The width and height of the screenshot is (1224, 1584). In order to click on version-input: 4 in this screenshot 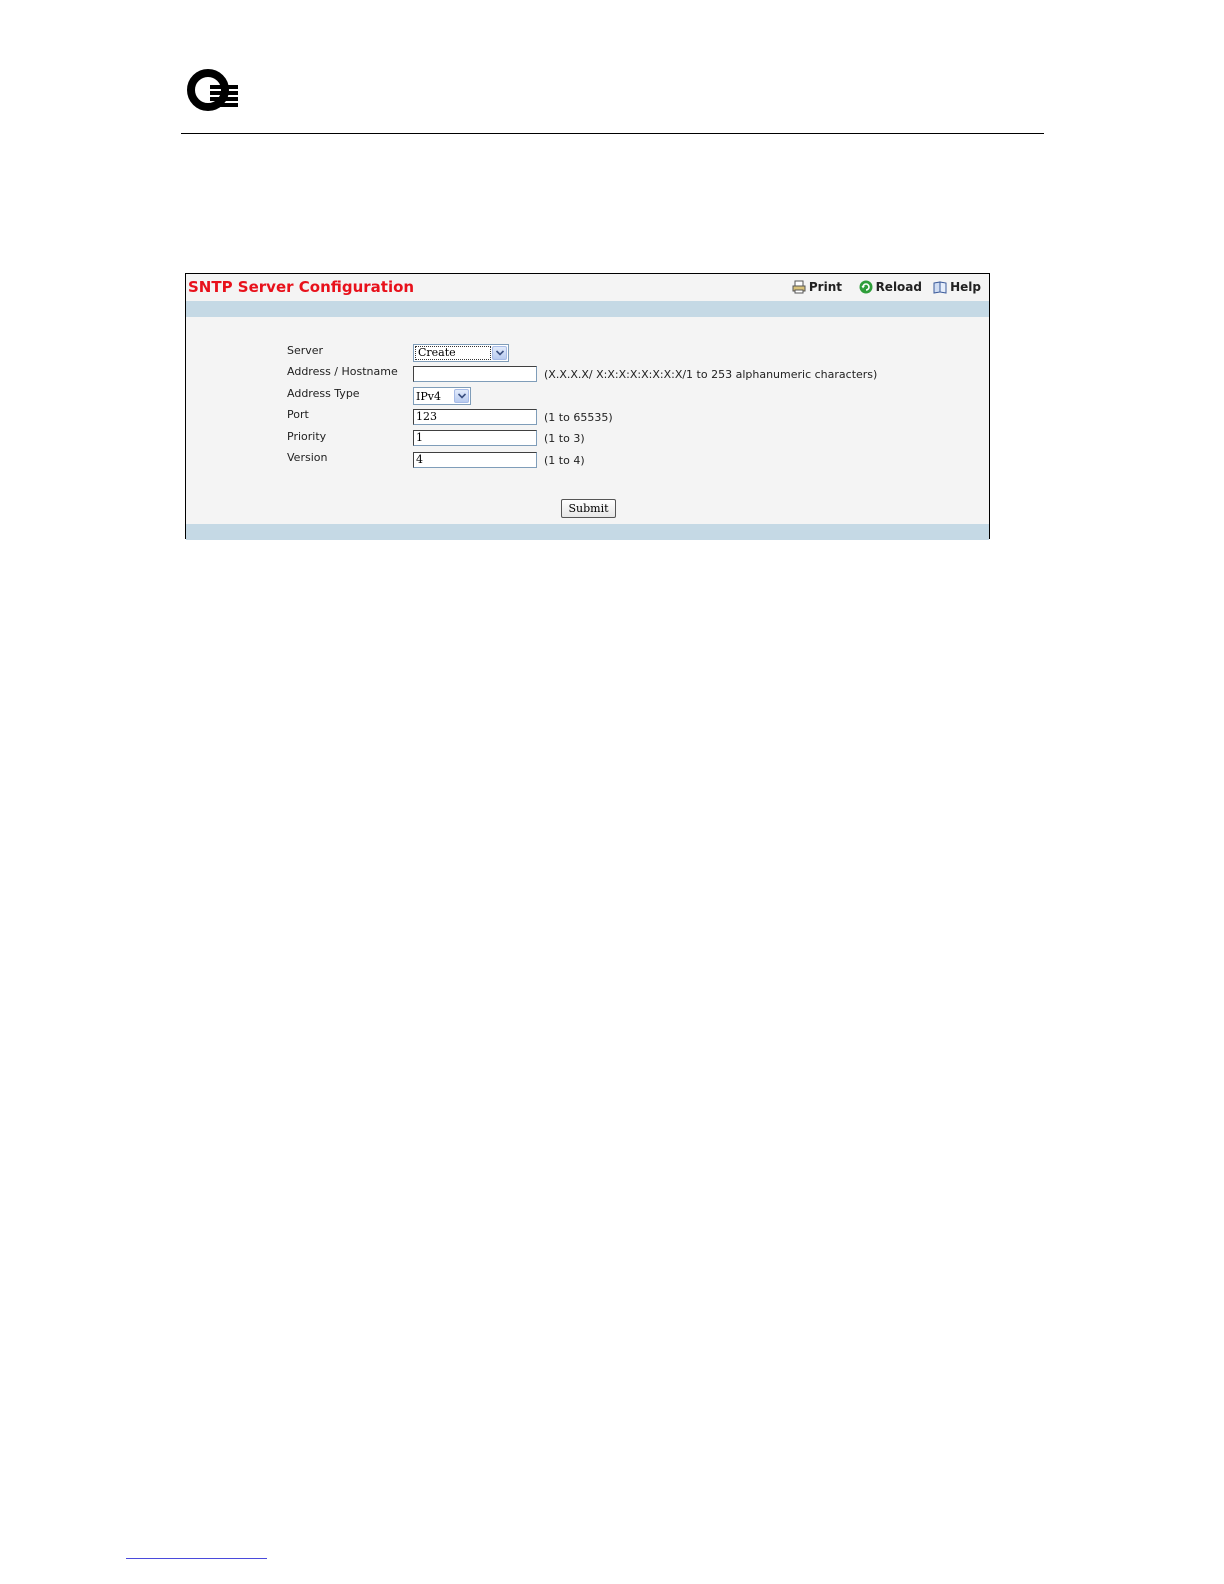, I will do `click(475, 460)`.